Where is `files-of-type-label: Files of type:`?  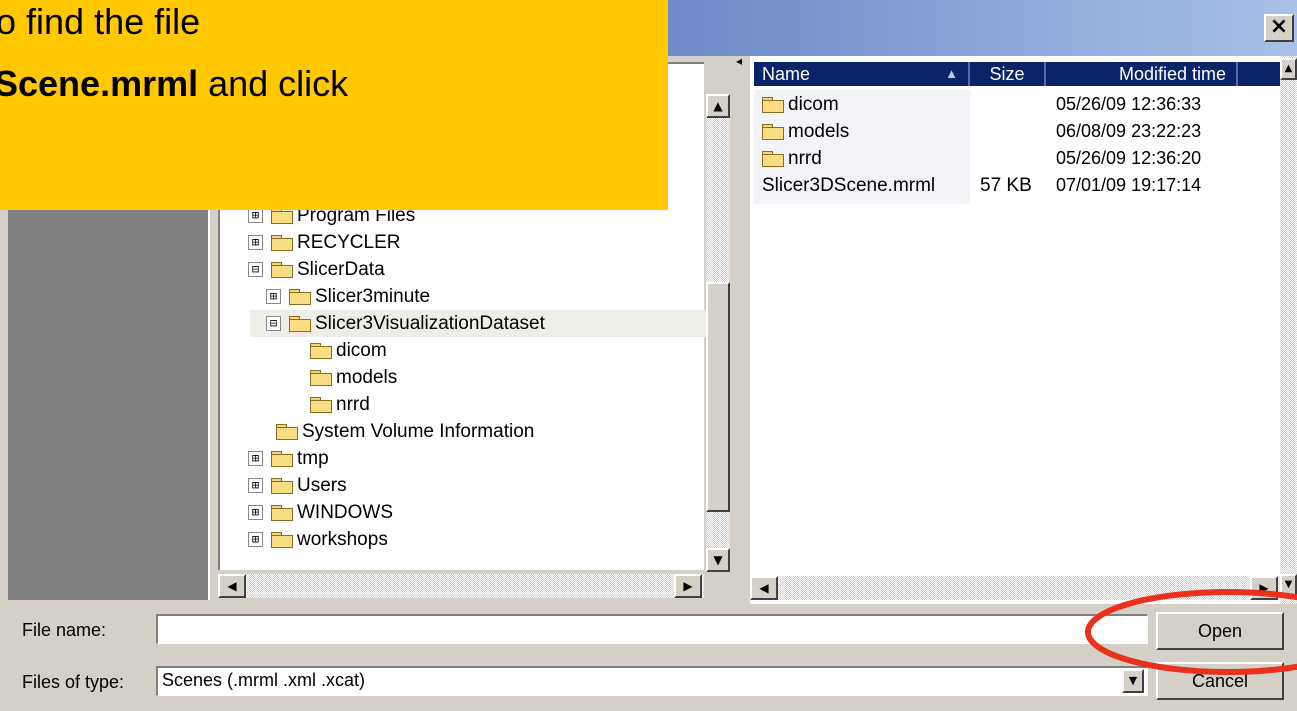 files-of-type-label: Files of type: is located at coordinates (73, 682).